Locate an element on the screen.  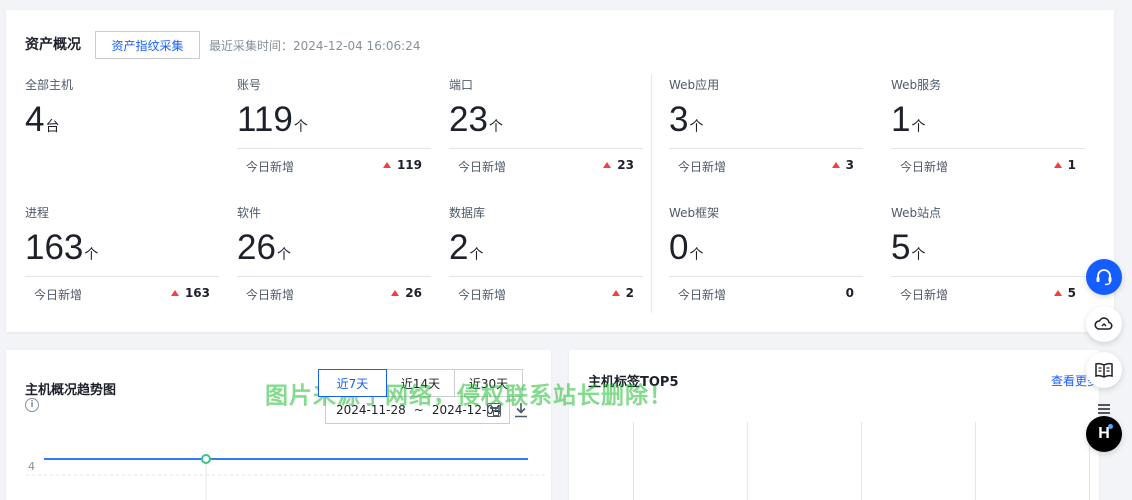
trend-chart: 4 is located at coordinates (286, 477).